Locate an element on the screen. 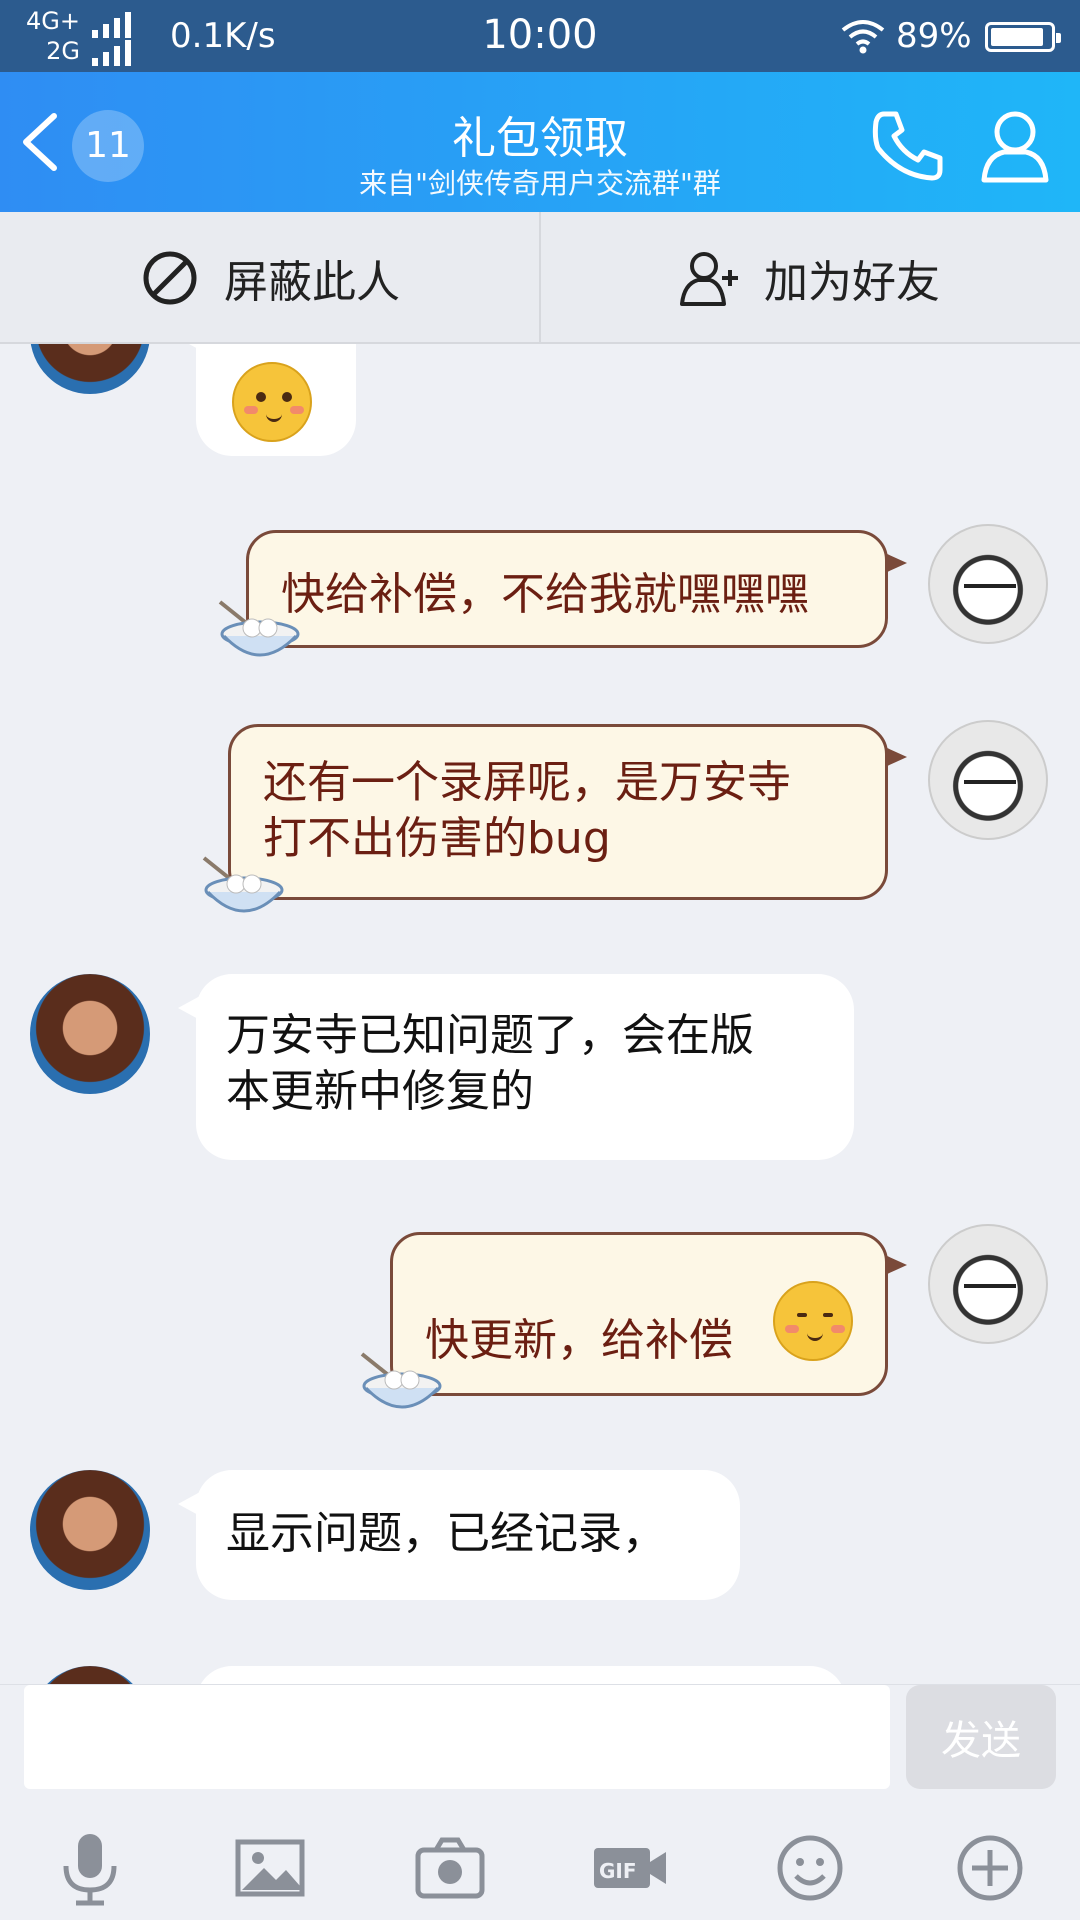  camera-icon is located at coordinates (450, 1868).